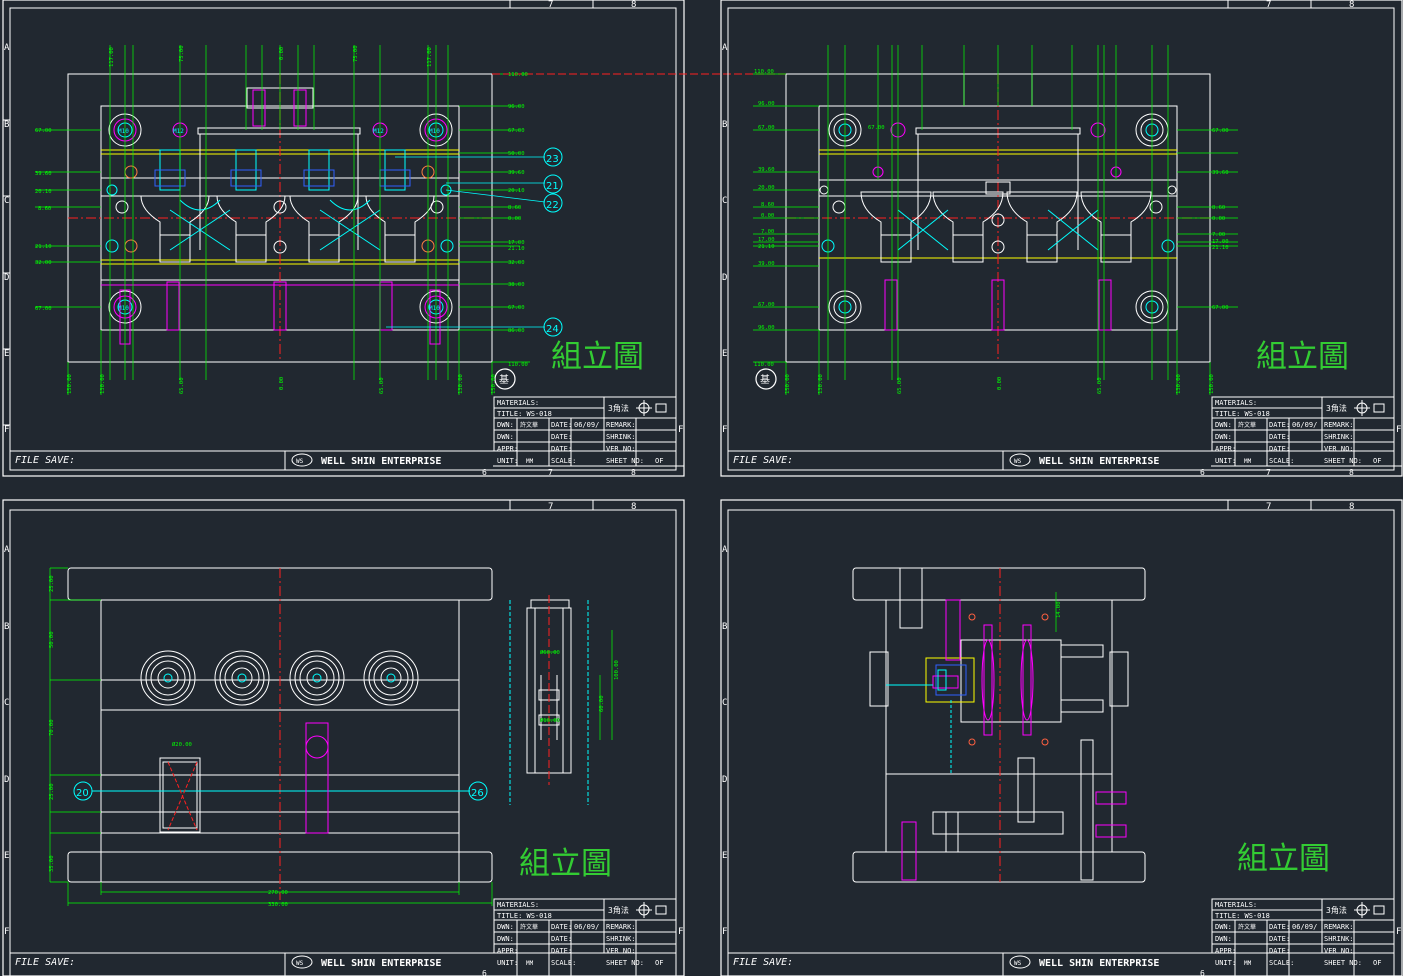  Describe the element at coordinates (182, 744) in the screenshot. I see `svg-text: Ø20.00` at that location.